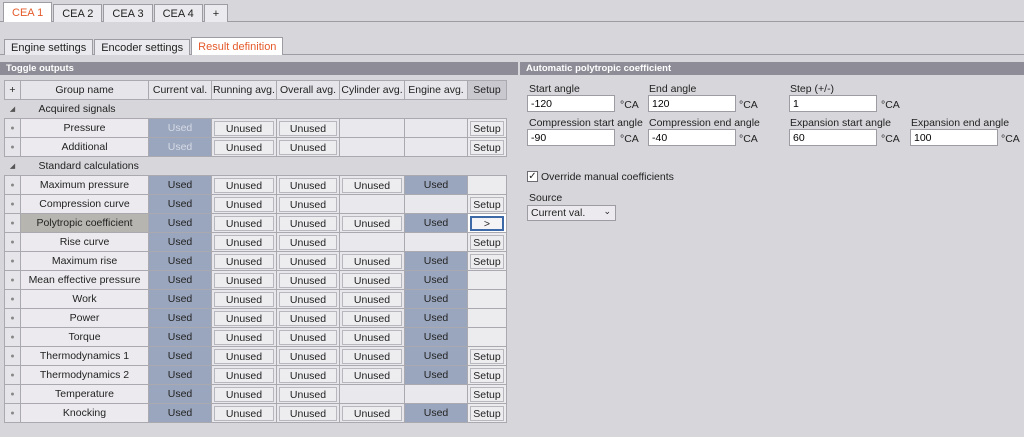 This screenshot has width=1024, height=437. What do you see at coordinates (84, 280) in the screenshot?
I see `group-name-cell: Mean effective pressure` at bounding box center [84, 280].